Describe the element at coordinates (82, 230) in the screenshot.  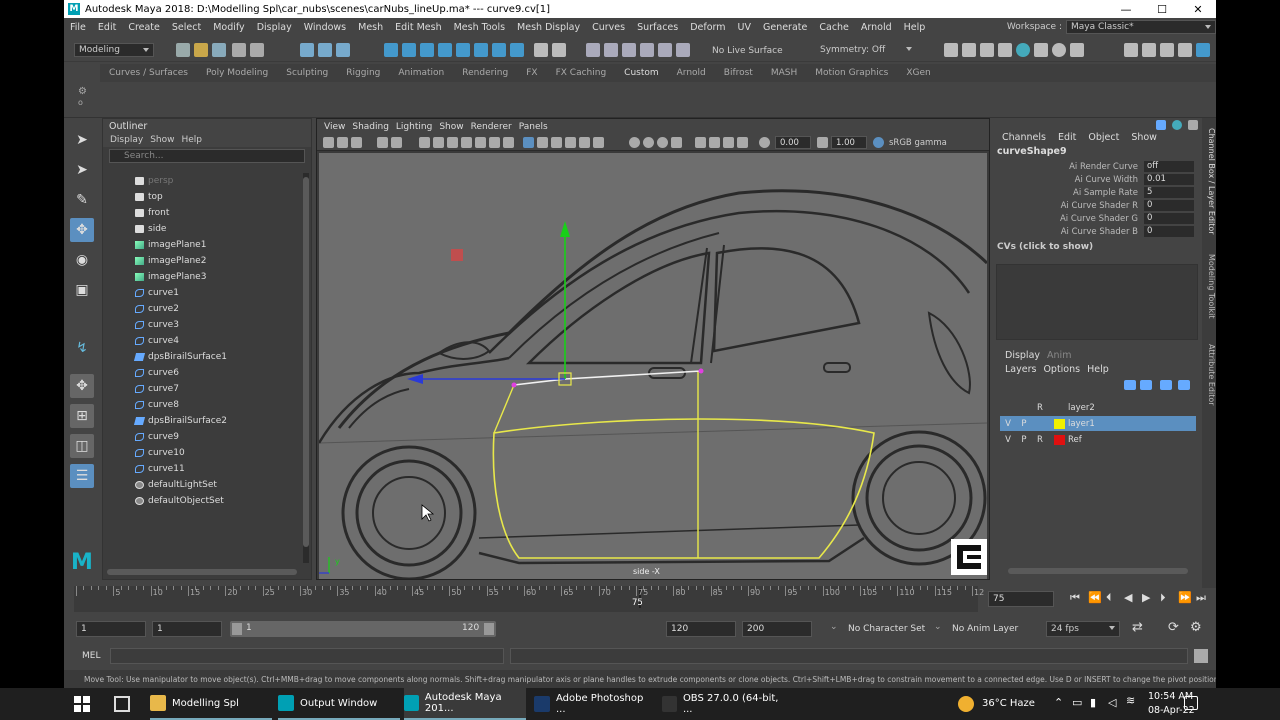
I see `move-tool-icon: ✥` at that location.